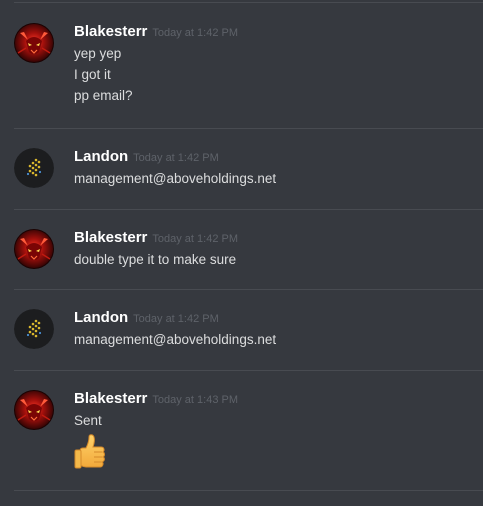  What do you see at coordinates (273, 453) in the screenshot?
I see `thumbs-up-emoji-icon` at bounding box center [273, 453].